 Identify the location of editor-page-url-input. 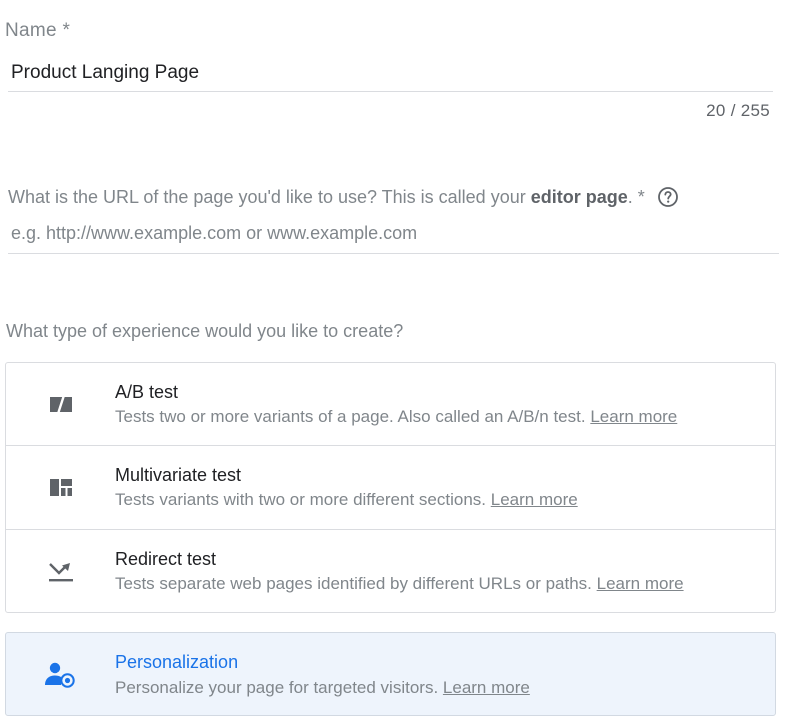
(393, 234).